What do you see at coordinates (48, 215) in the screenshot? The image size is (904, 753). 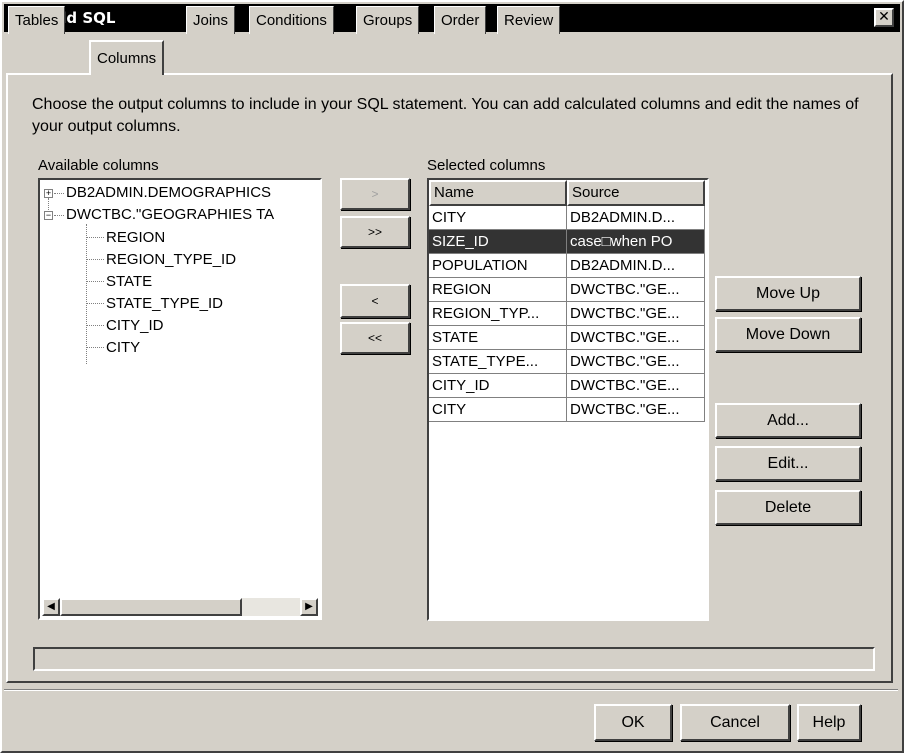 I see `collapse-icon: −` at bounding box center [48, 215].